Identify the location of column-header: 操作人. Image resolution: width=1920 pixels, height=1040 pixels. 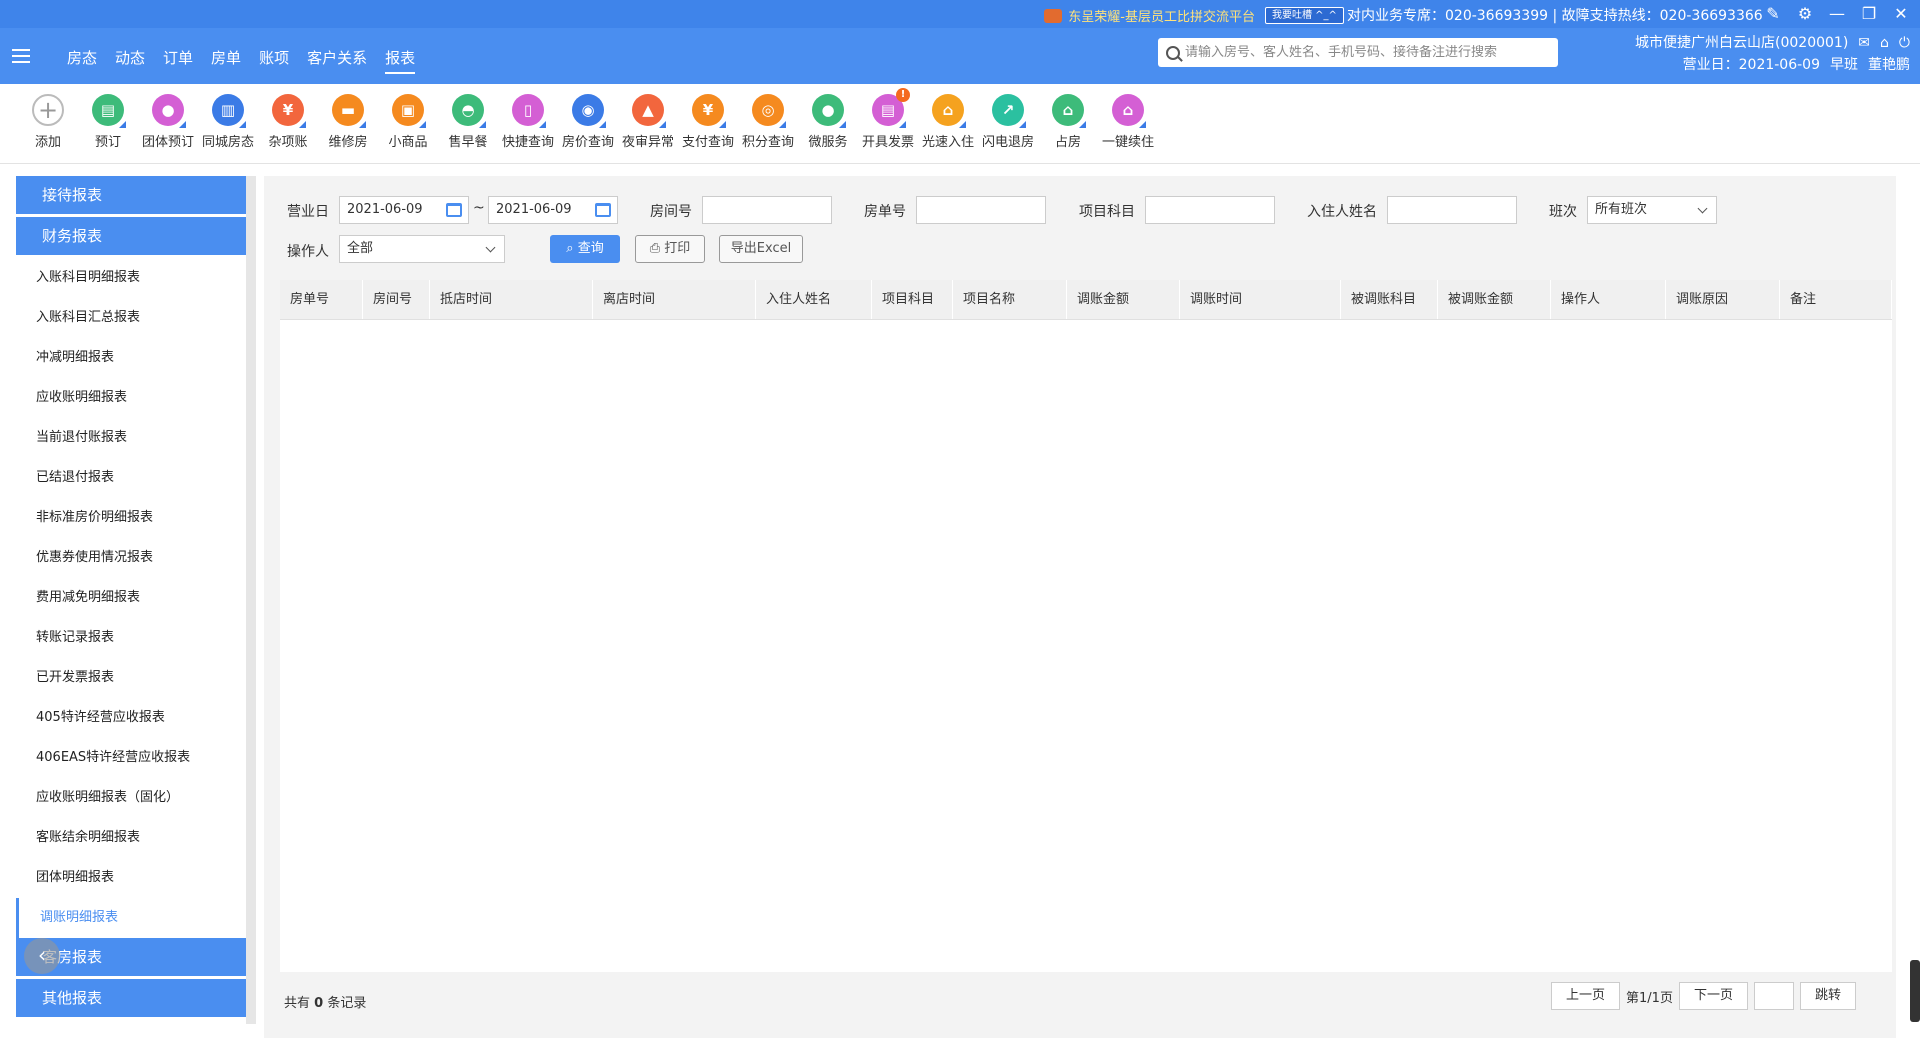
(1608, 299).